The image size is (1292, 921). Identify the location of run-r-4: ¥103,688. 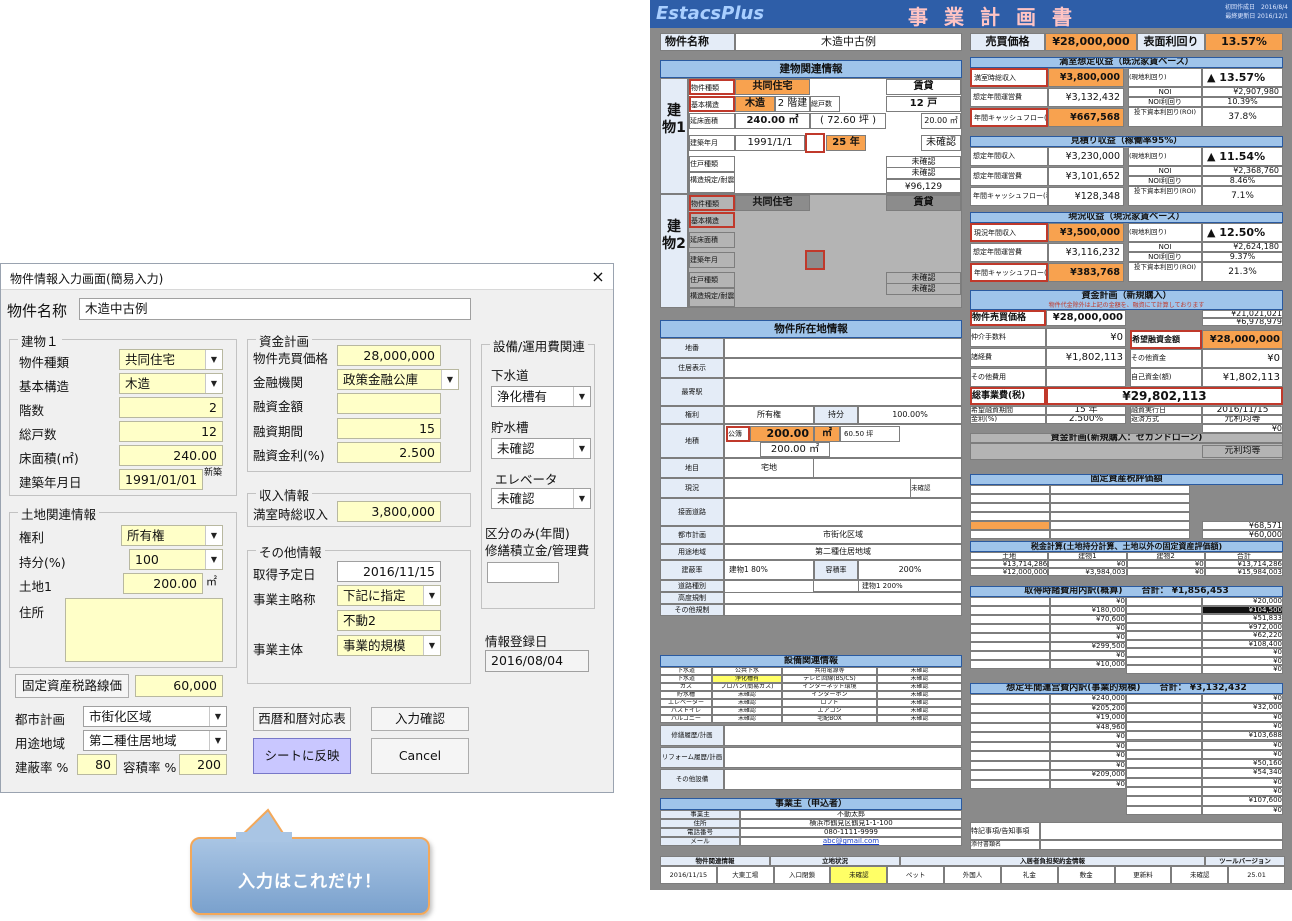
(1242, 736).